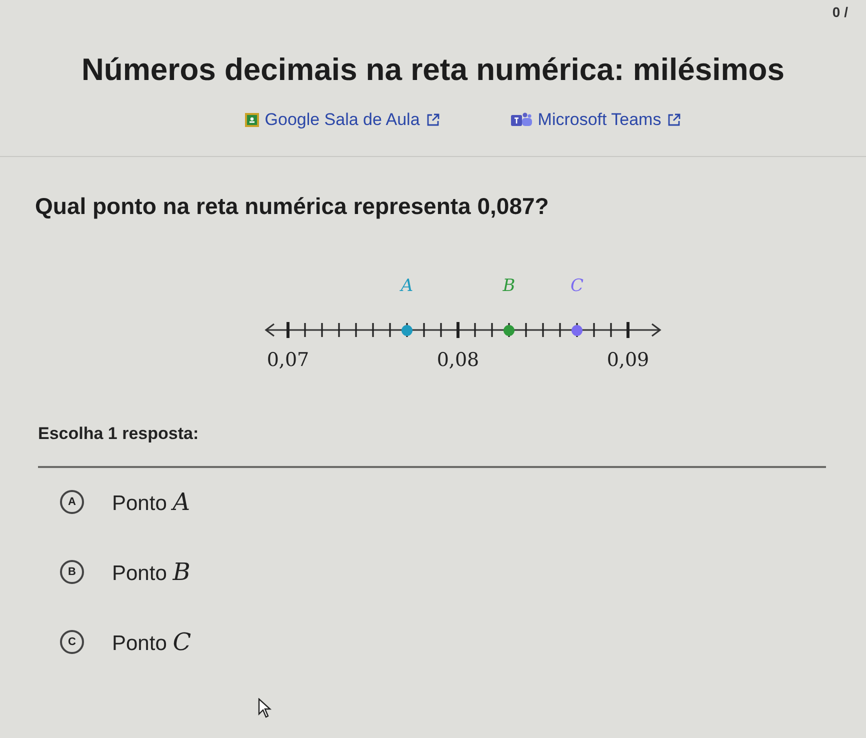  Describe the element at coordinates (628, 360) in the screenshot. I see `tick-label: 0,09` at that location.